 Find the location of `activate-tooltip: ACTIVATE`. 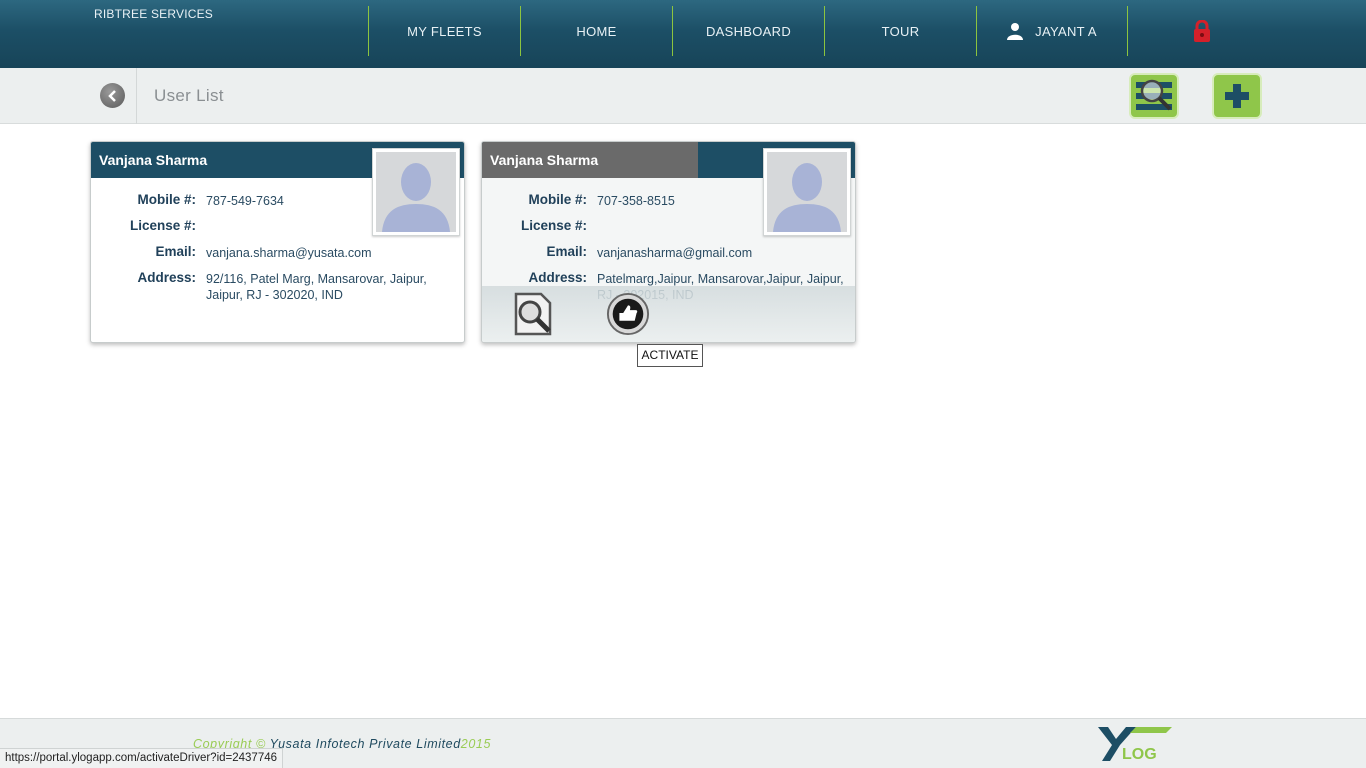

activate-tooltip: ACTIVATE is located at coordinates (670, 355).